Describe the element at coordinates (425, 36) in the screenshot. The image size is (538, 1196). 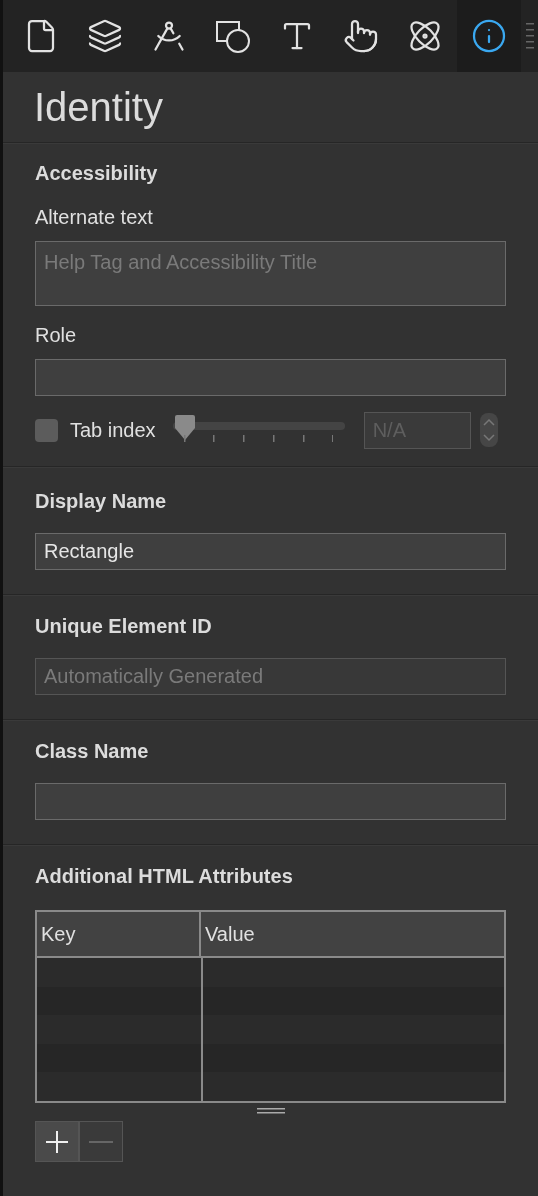
I see `atom-icon` at that location.